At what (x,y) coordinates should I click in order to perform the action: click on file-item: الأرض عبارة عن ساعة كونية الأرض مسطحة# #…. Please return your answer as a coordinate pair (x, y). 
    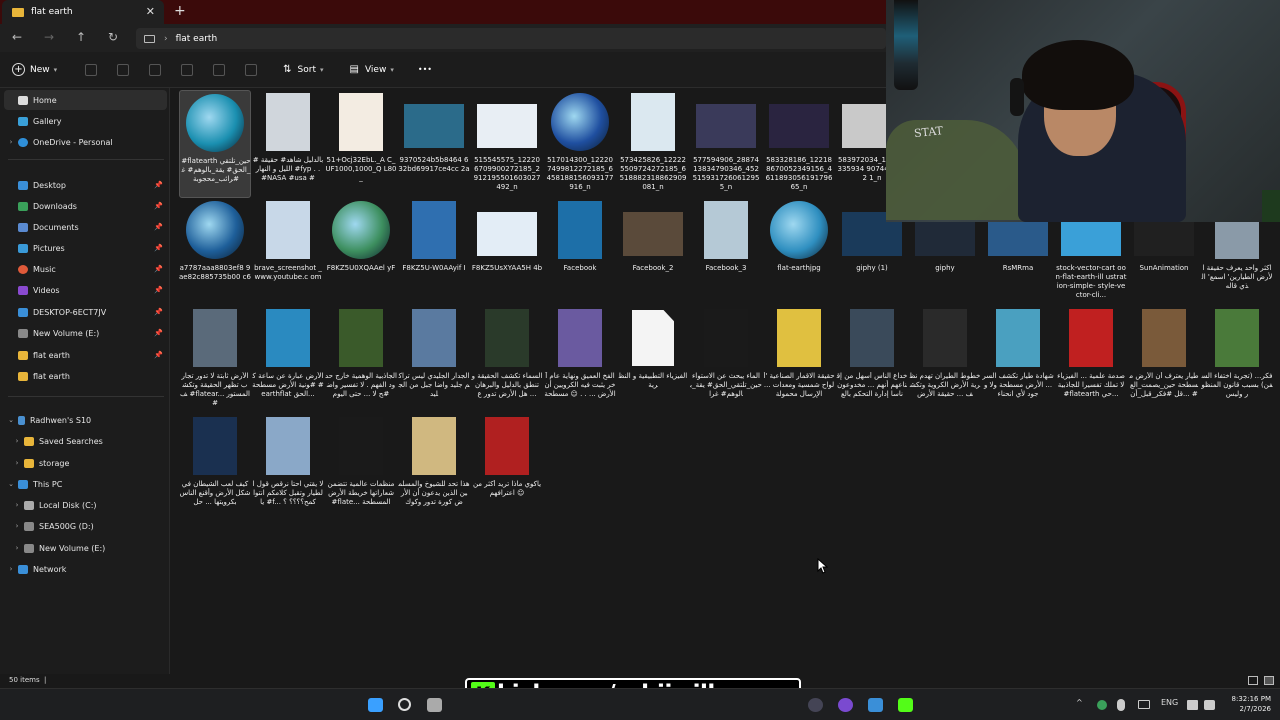
    Looking at the image, I should click on (288, 360).